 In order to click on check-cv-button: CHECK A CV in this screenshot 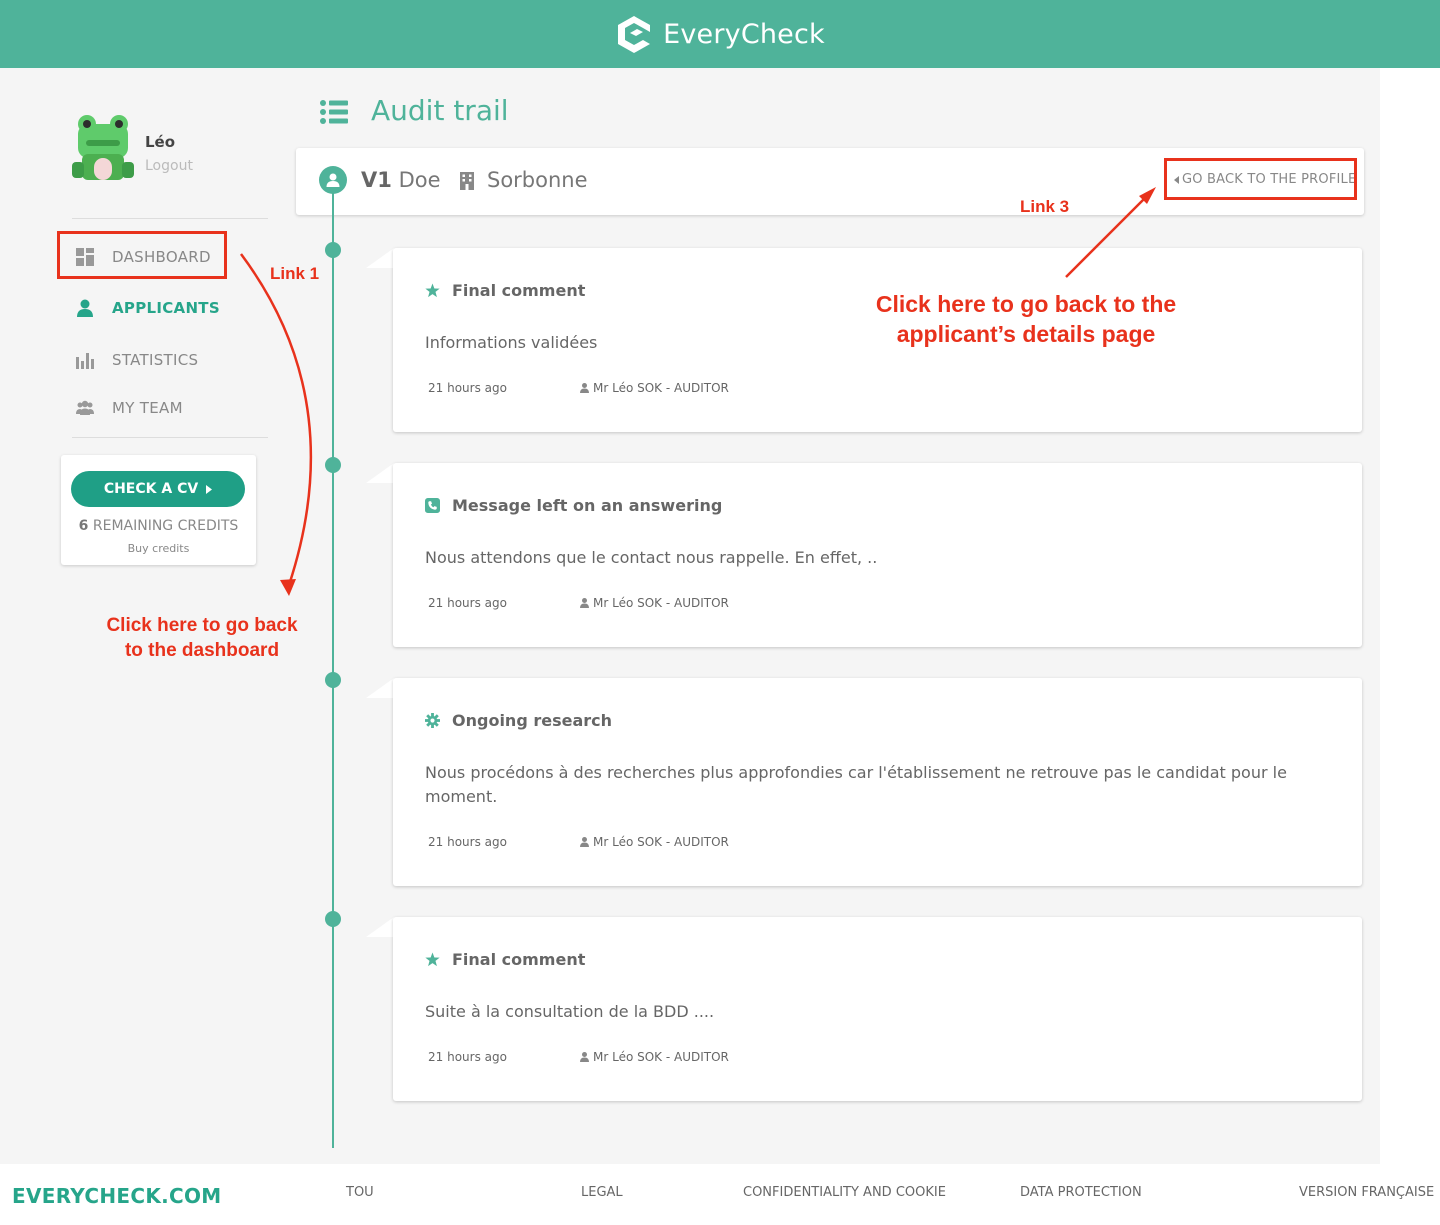, I will do `click(158, 489)`.